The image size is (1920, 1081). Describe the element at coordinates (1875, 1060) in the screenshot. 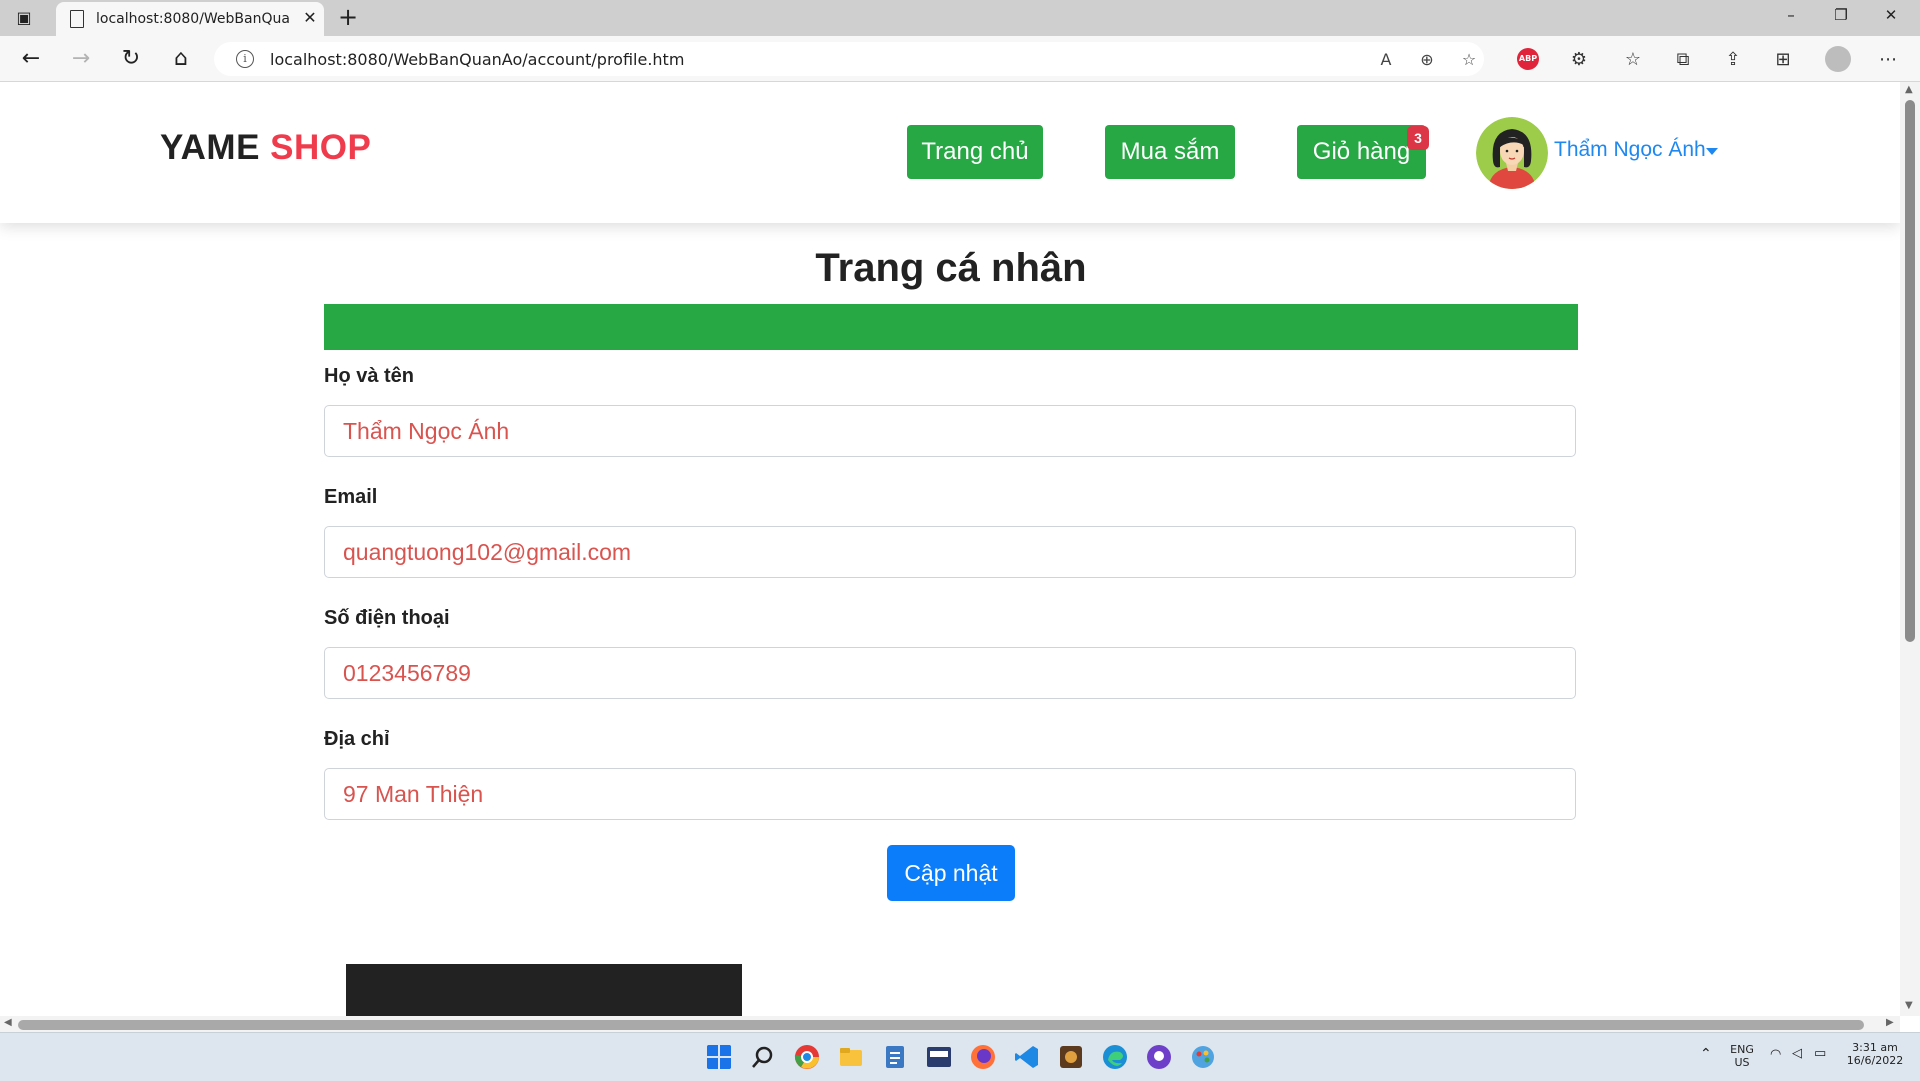

I see `clock-date: 16/6/2022` at that location.